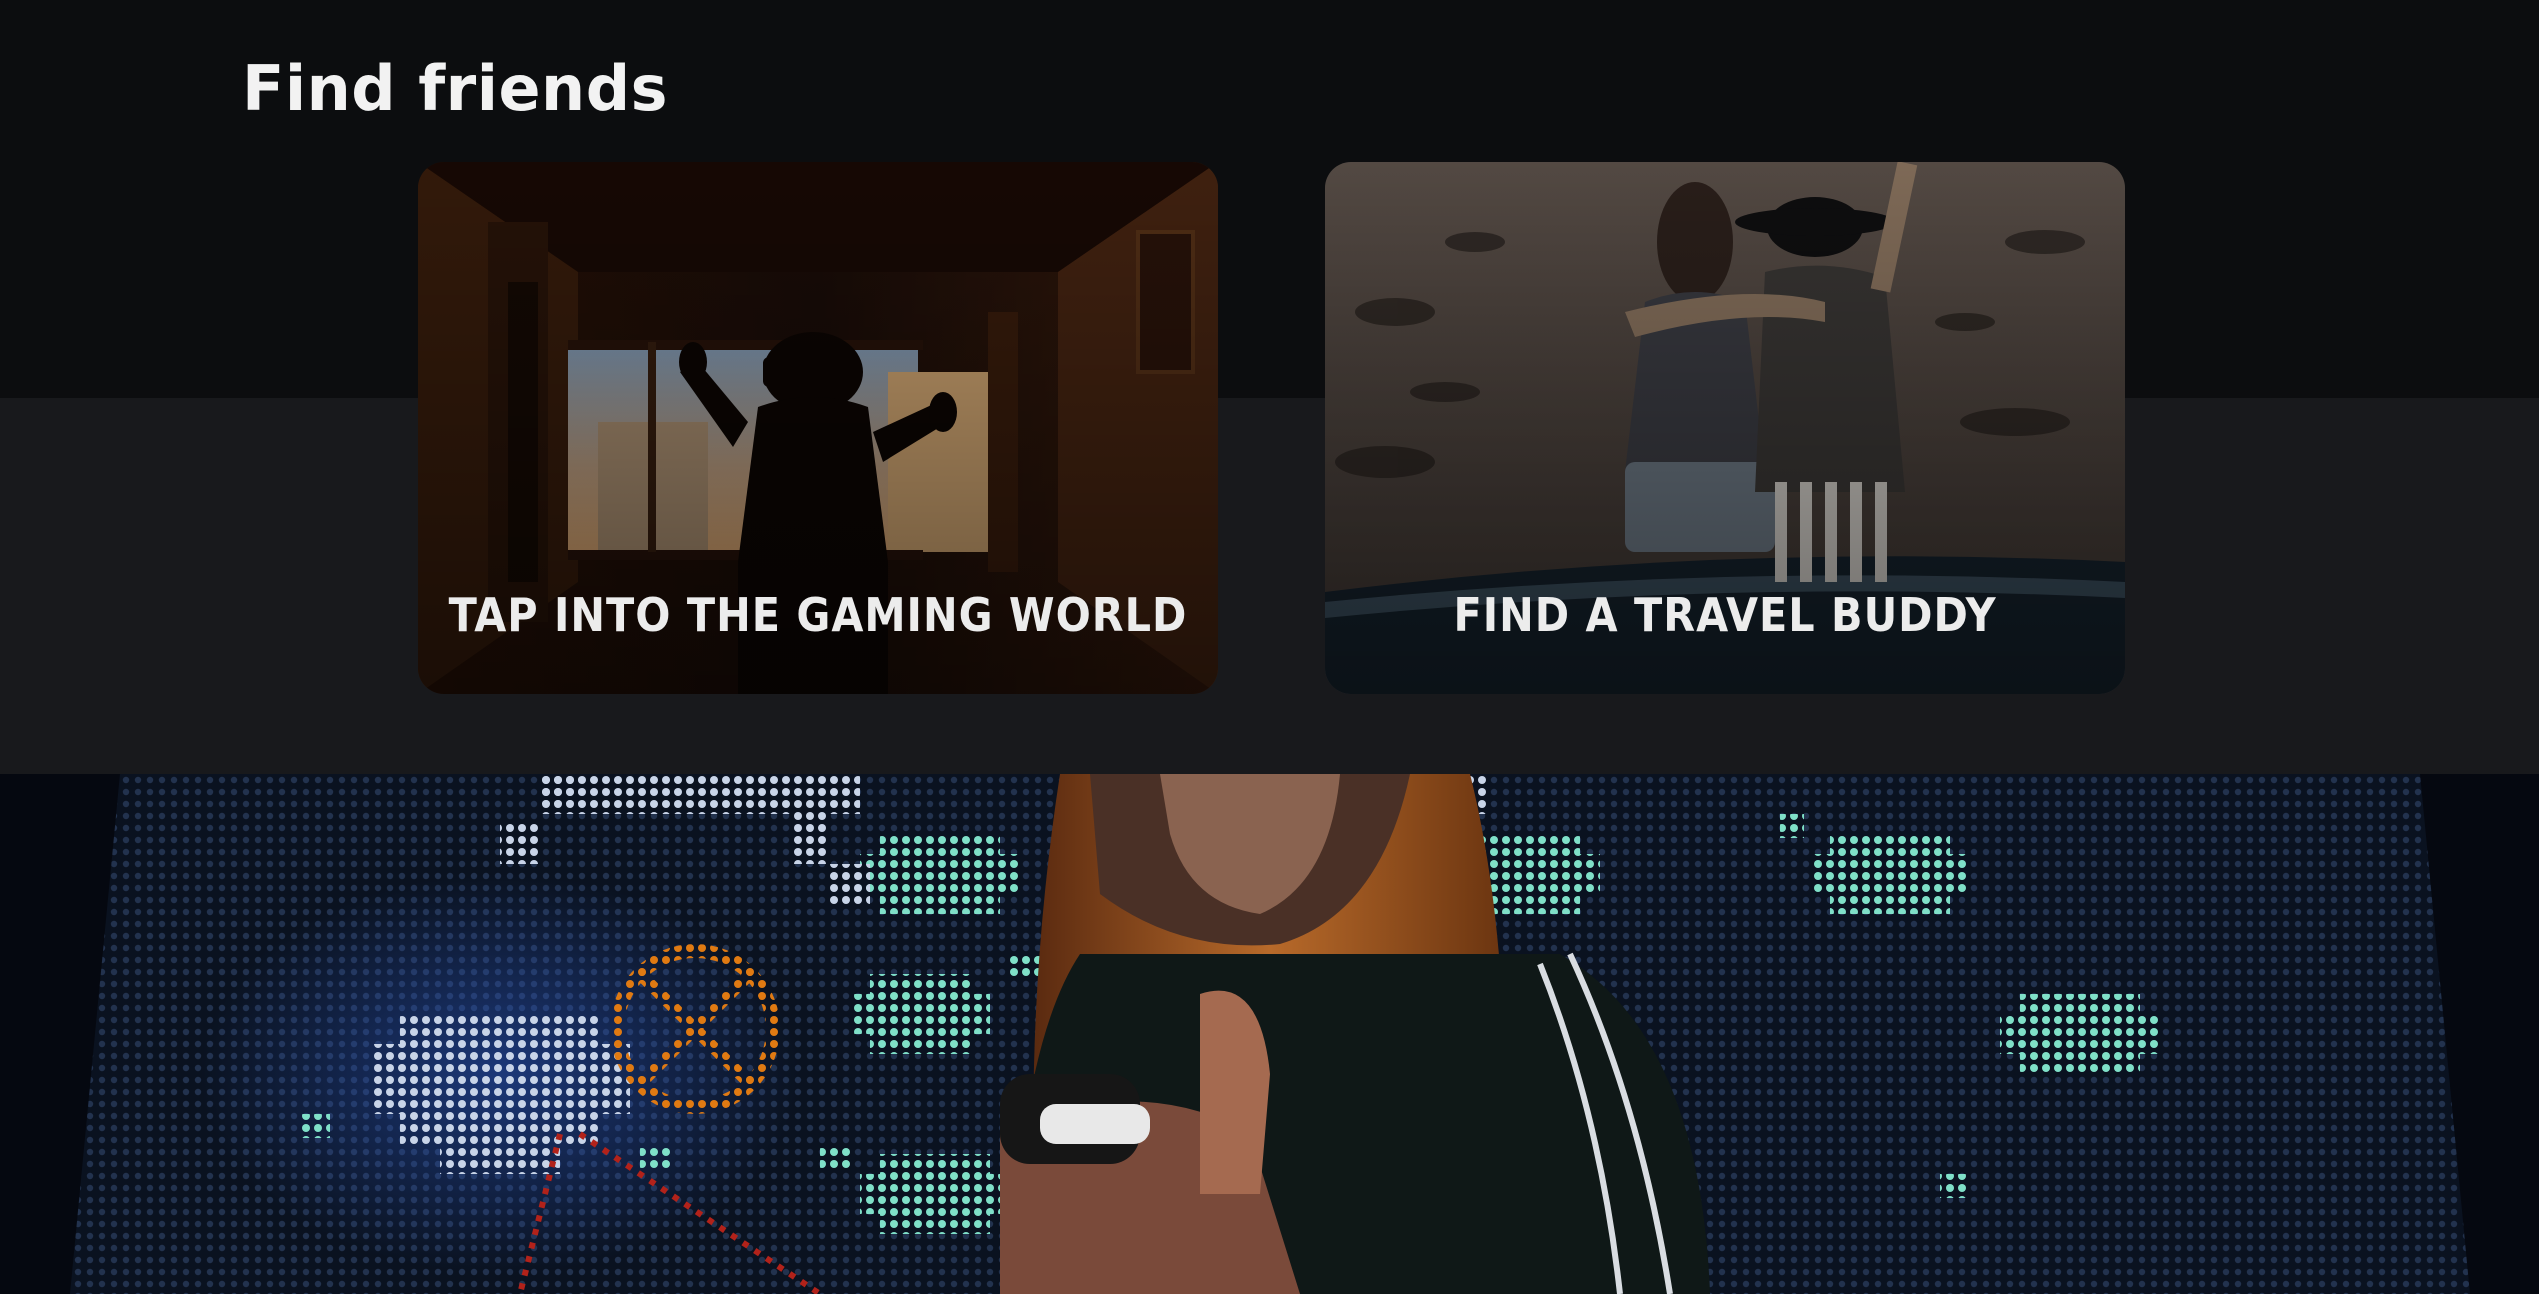  What do you see at coordinates (455, 88) in the screenshot?
I see `section-title: Find friends` at bounding box center [455, 88].